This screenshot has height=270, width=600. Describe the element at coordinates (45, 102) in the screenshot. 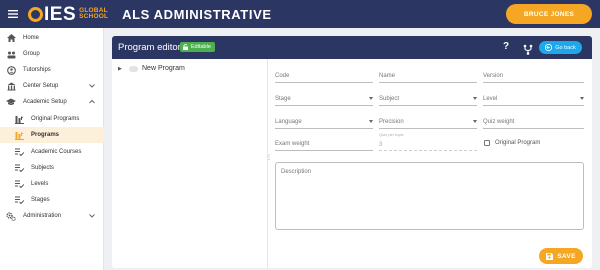

I see `sidebar-item-label: Academic Setup` at that location.